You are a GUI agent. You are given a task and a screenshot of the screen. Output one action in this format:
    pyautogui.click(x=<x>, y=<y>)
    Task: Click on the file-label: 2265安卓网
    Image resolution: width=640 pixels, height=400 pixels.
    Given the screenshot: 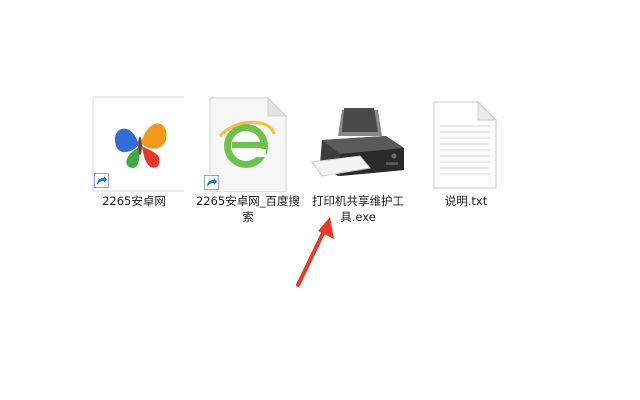 What is the action you would take?
    pyautogui.click(x=134, y=201)
    